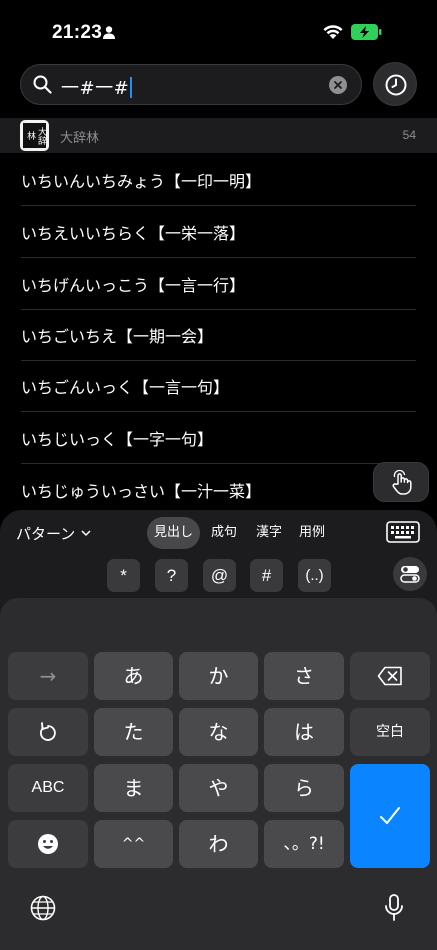  Describe the element at coordinates (123, 575) in the screenshot. I see `wildcard-asterisk-key: *` at that location.